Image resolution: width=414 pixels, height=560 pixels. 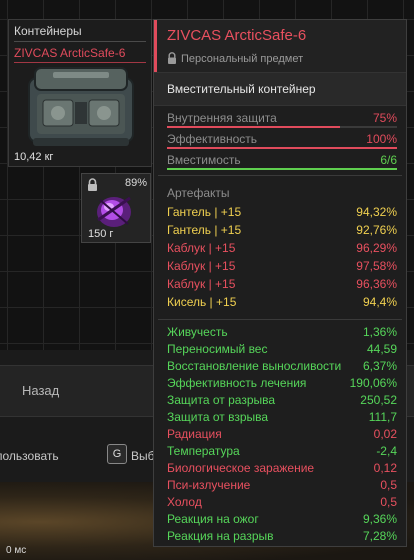 I want to click on property-name: Температура, so click(x=203, y=451).